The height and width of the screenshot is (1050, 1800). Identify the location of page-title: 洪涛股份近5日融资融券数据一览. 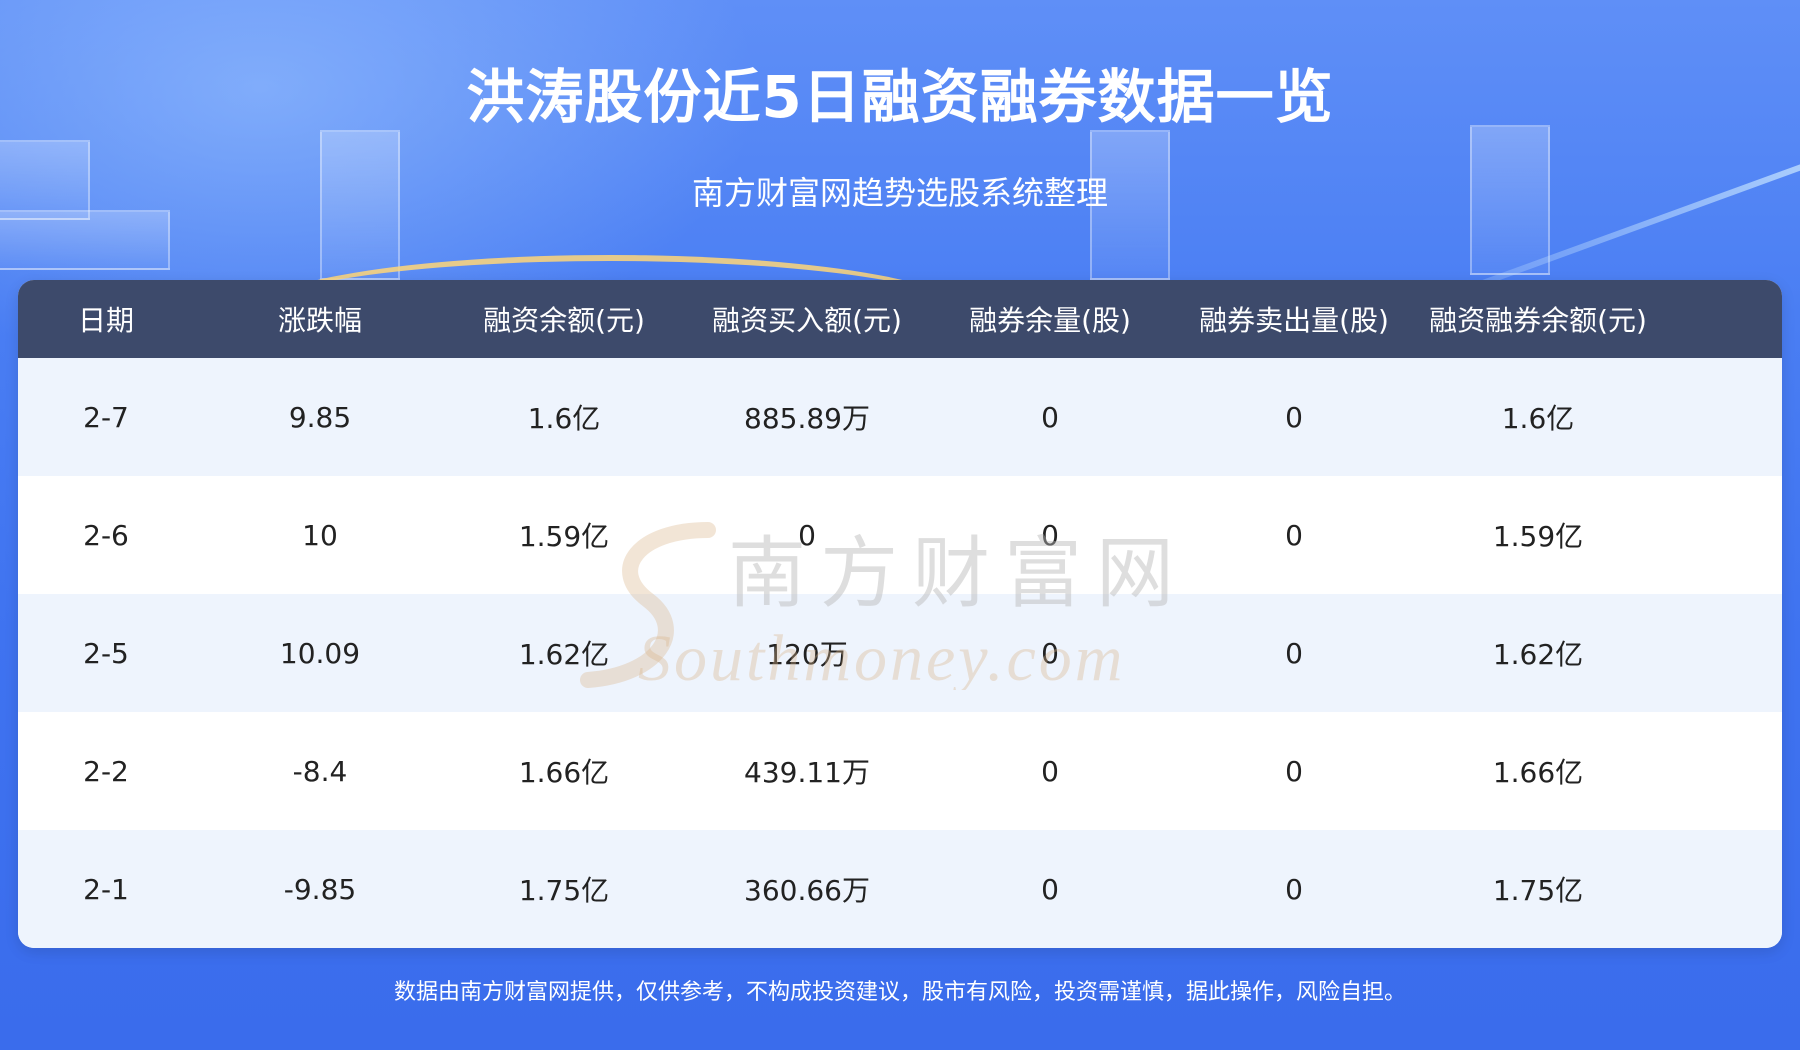
(900, 97).